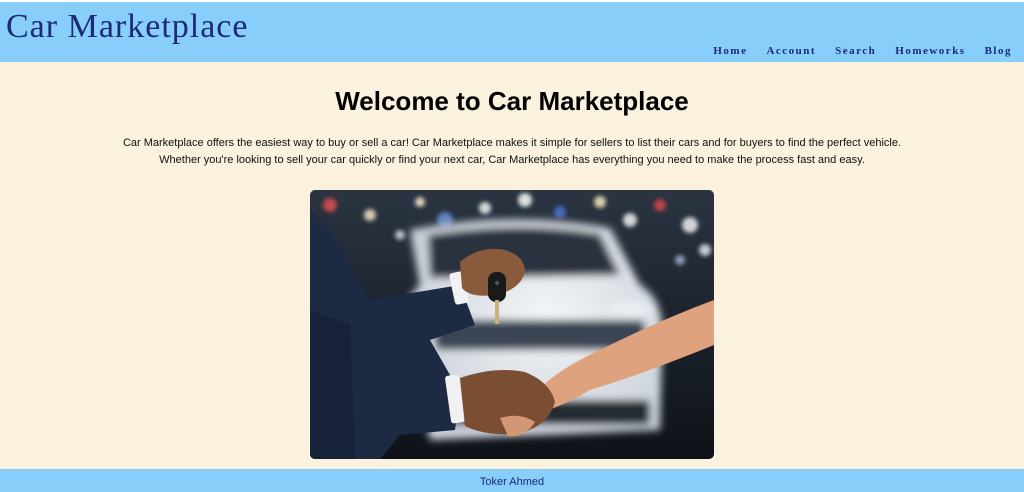 The width and height of the screenshot is (1024, 492). Describe the element at coordinates (512, 101) in the screenshot. I see `page-heading: Welcome to Car Marketplace` at that location.